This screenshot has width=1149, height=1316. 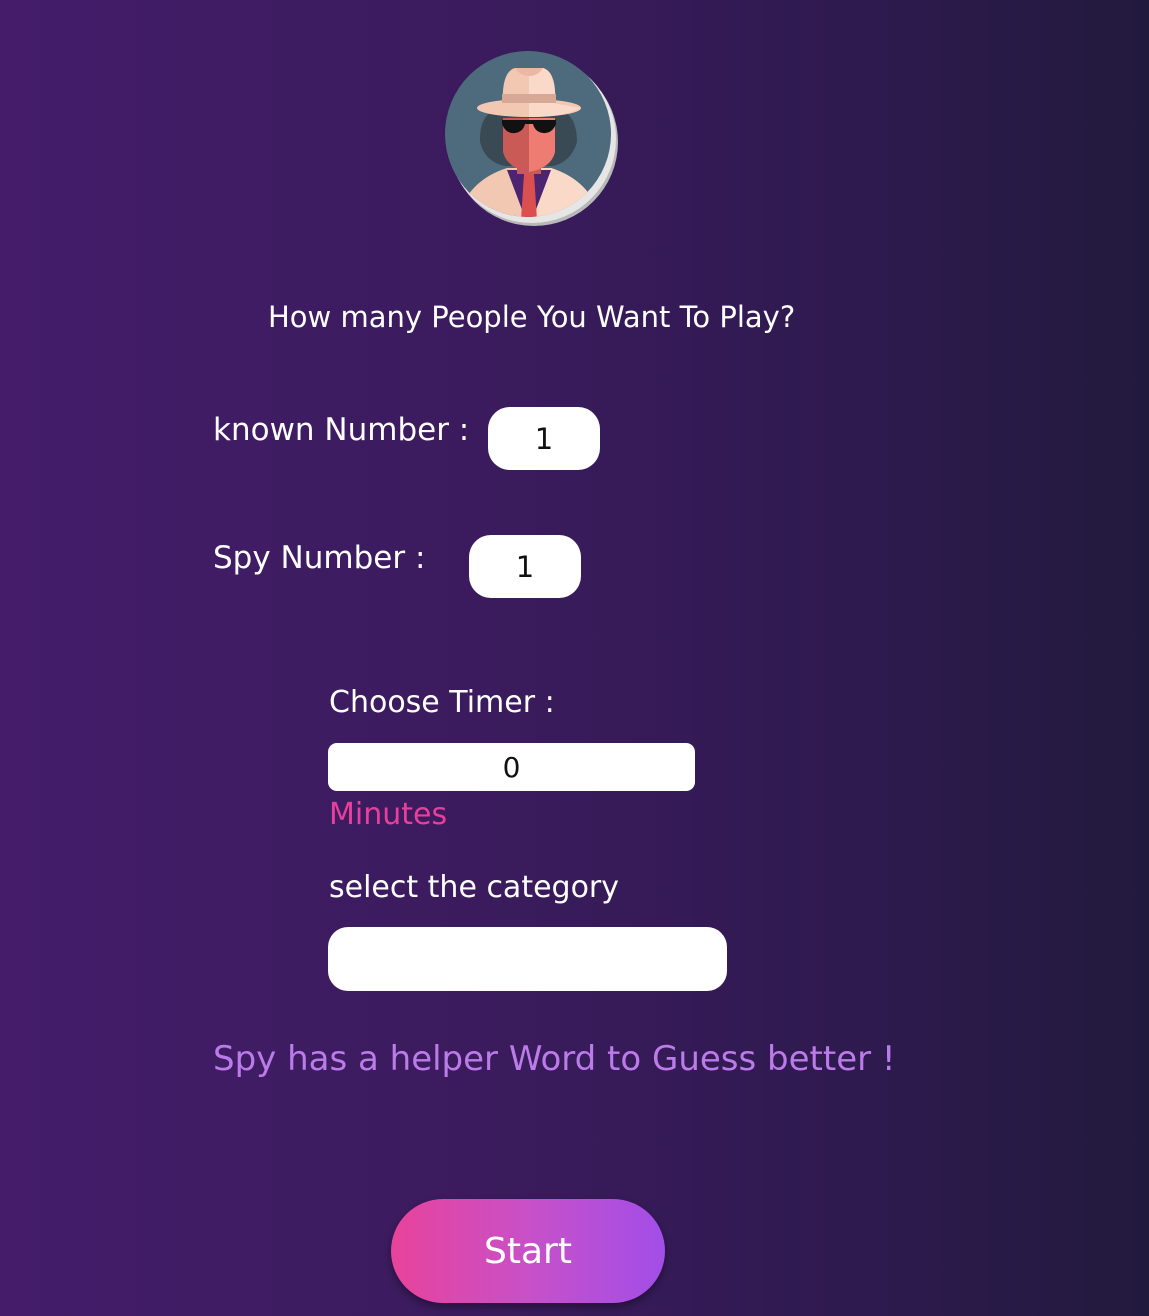 What do you see at coordinates (442, 702) in the screenshot?
I see `timer-label: Choose Timer :` at bounding box center [442, 702].